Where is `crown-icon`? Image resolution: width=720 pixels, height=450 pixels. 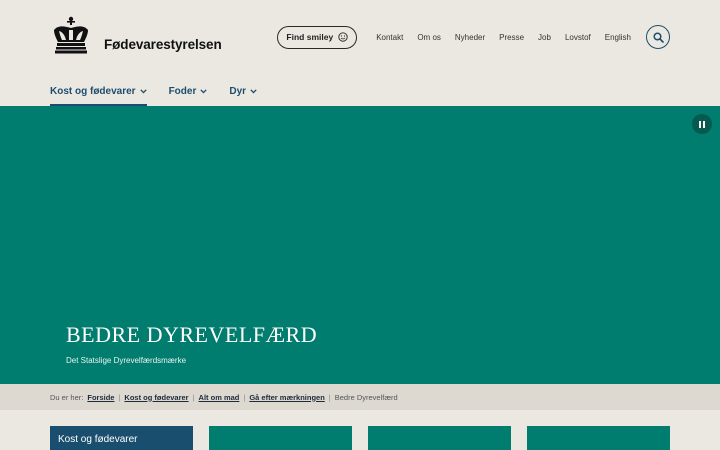 crown-icon is located at coordinates (71, 35).